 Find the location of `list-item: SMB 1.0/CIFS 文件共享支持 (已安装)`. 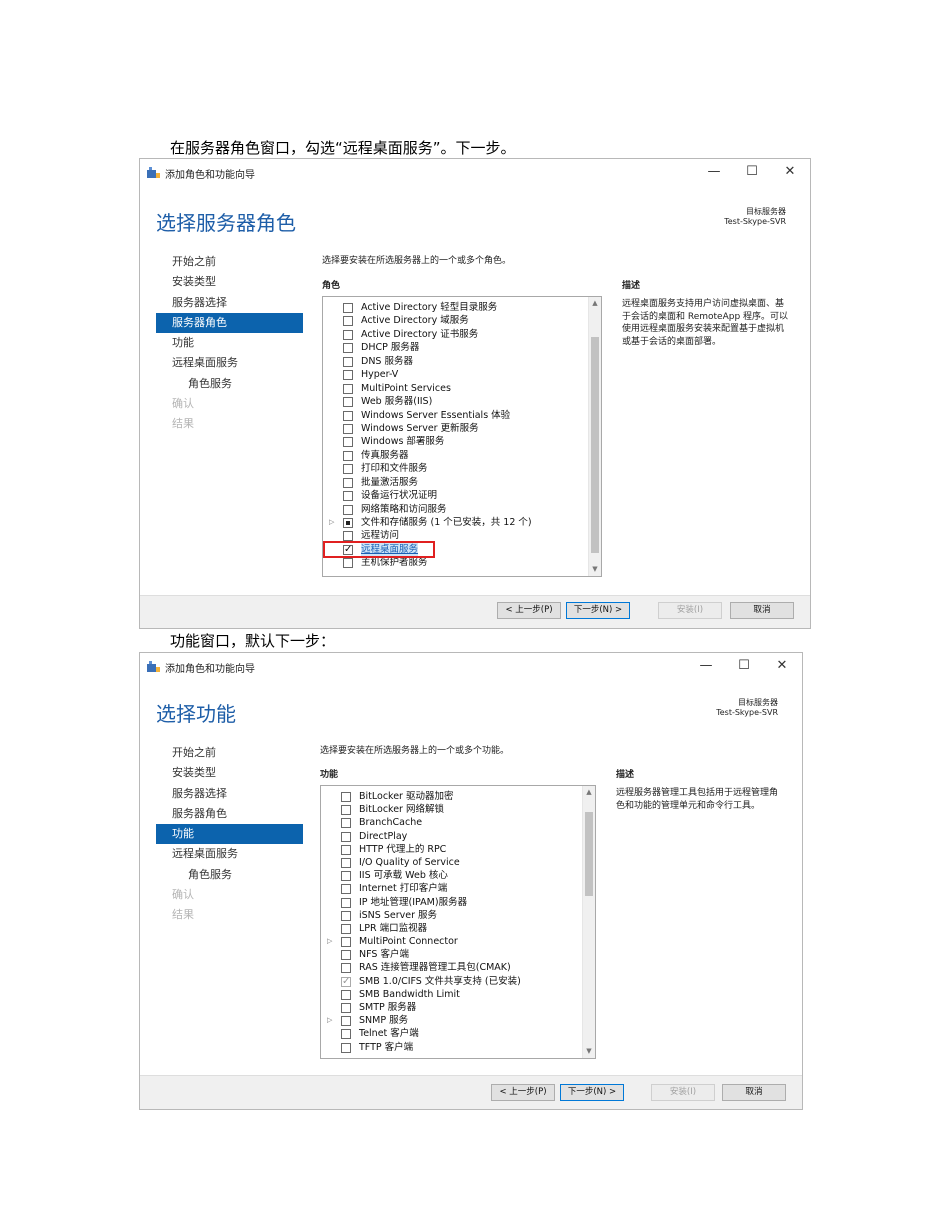

list-item: SMB 1.0/CIFS 文件共享支持 (已安装) is located at coordinates (452, 981).